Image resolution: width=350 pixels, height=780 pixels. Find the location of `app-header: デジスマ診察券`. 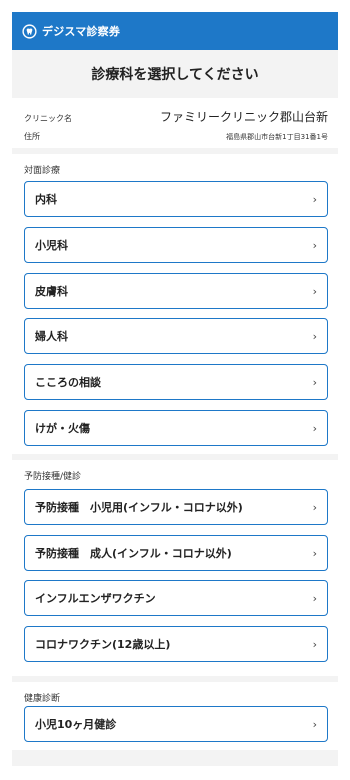

app-header: デジスマ診察券 is located at coordinates (175, 31).